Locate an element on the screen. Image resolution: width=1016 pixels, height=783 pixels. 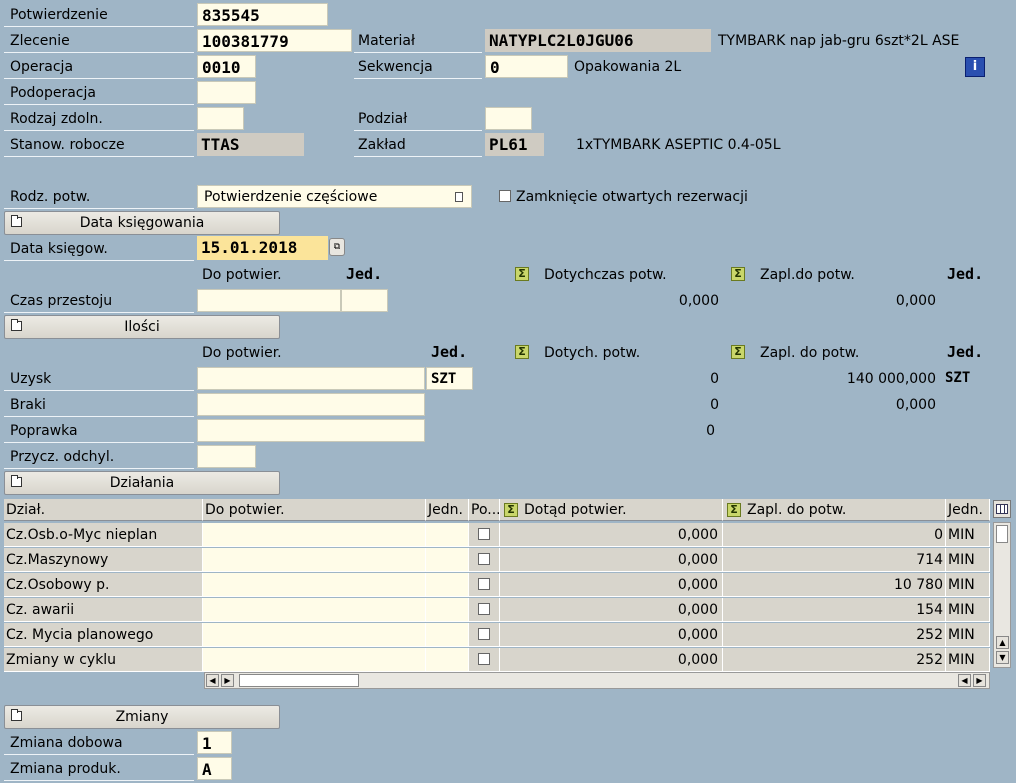
potwierdzenie-field: 835545 is located at coordinates (262, 14).